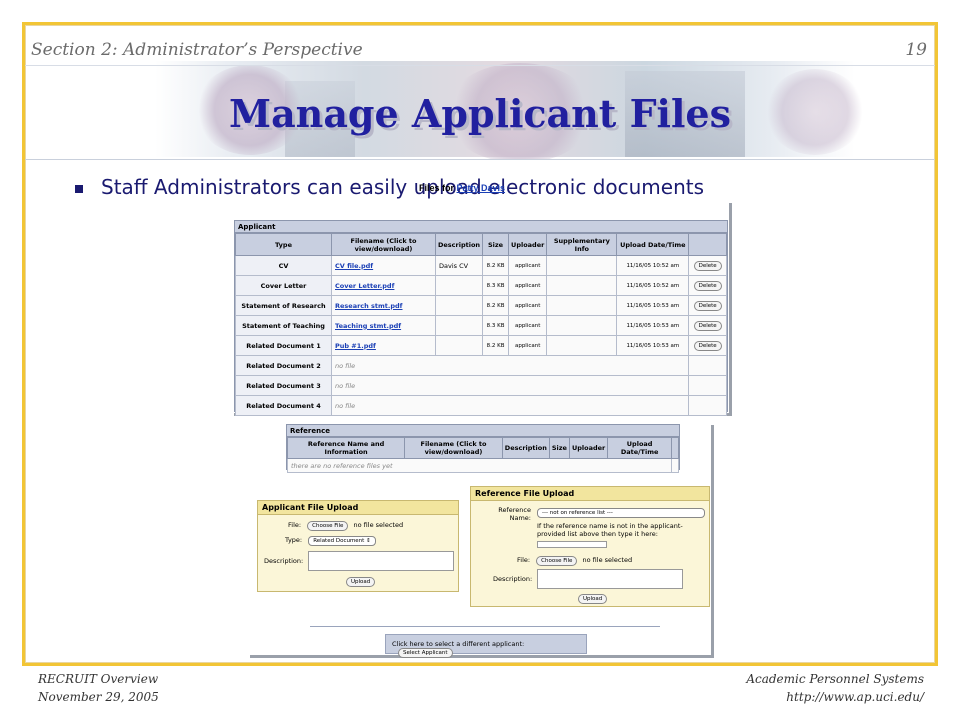 The width and height of the screenshot is (960, 720). Describe the element at coordinates (283, 365) in the screenshot. I see `file-type: Related Document 2` at that location.